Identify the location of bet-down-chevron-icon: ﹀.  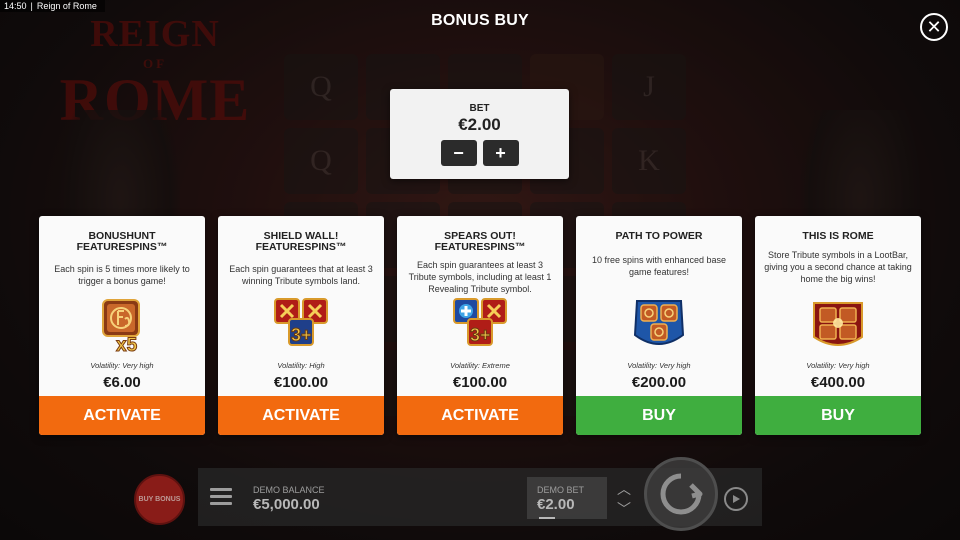
(624, 508).